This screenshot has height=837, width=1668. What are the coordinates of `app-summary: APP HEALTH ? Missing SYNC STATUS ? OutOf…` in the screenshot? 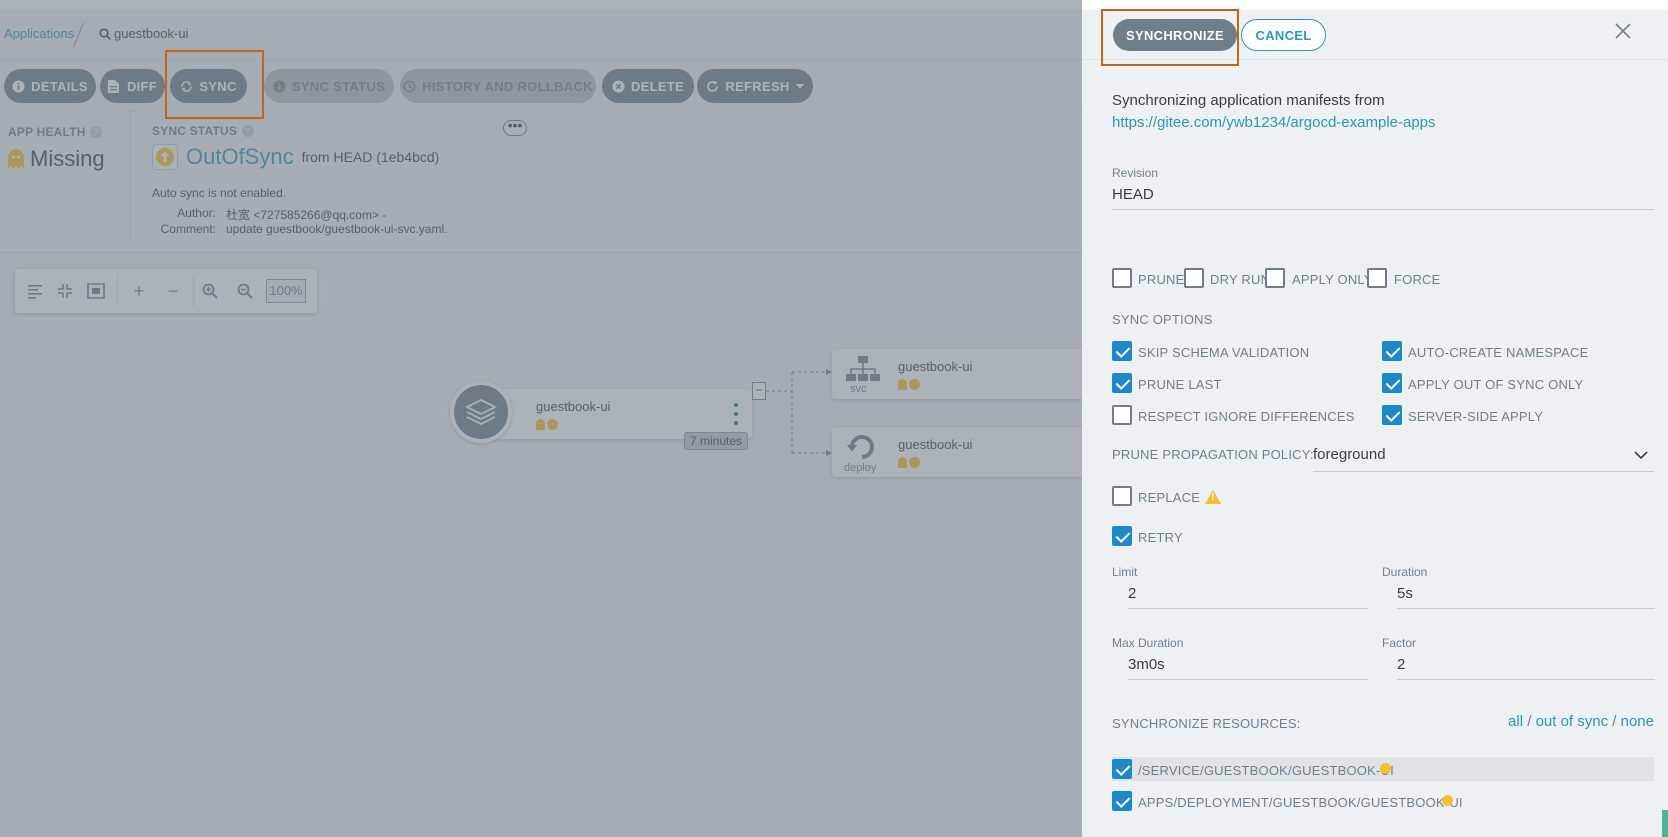 It's located at (541, 182).